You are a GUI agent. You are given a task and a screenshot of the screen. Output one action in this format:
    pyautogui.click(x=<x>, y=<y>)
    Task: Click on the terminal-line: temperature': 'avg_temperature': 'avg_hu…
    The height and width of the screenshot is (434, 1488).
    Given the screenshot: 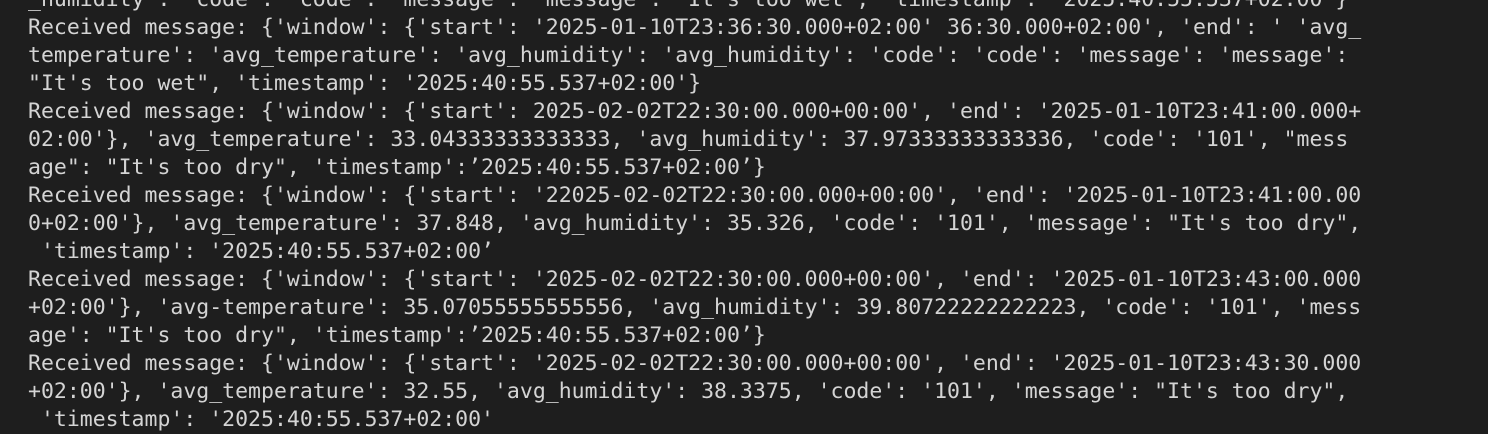 What is the action you would take?
    pyautogui.click(x=688, y=55)
    